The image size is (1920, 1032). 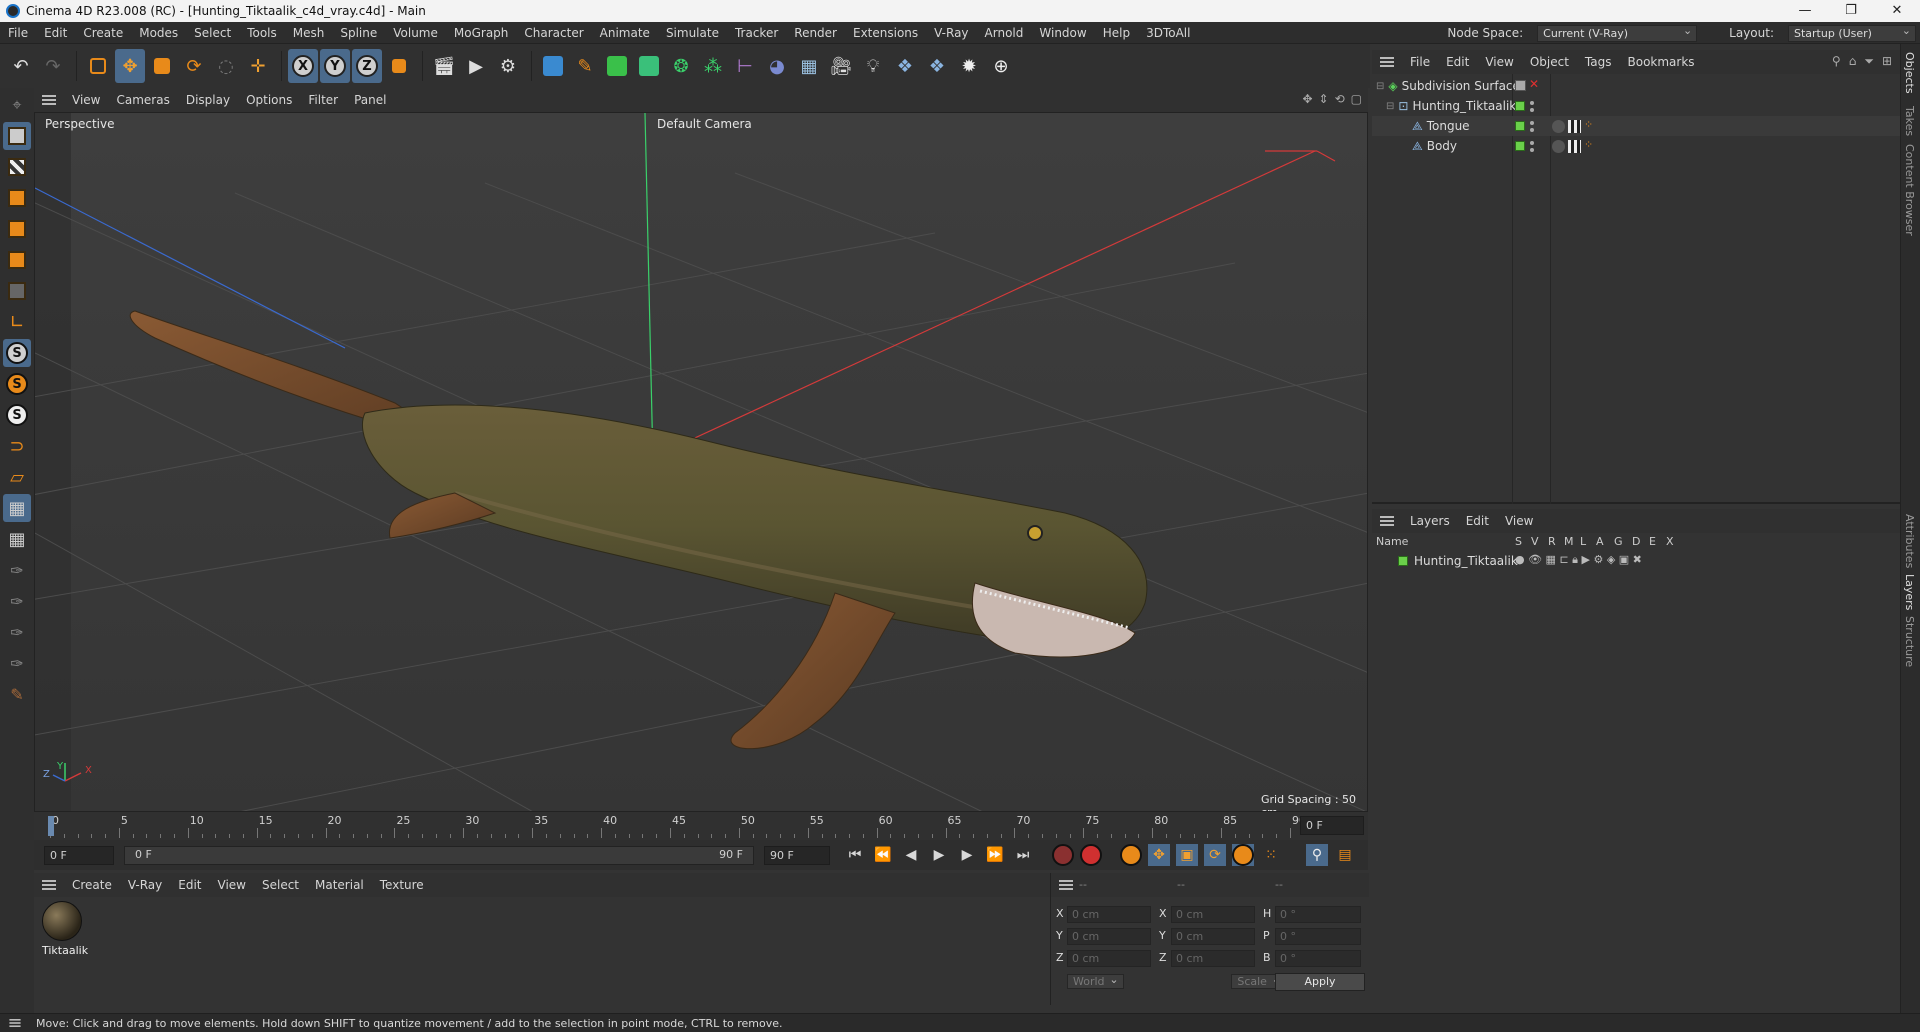 I want to click on object-name: Subdivision Surface, so click(x=1461, y=86).